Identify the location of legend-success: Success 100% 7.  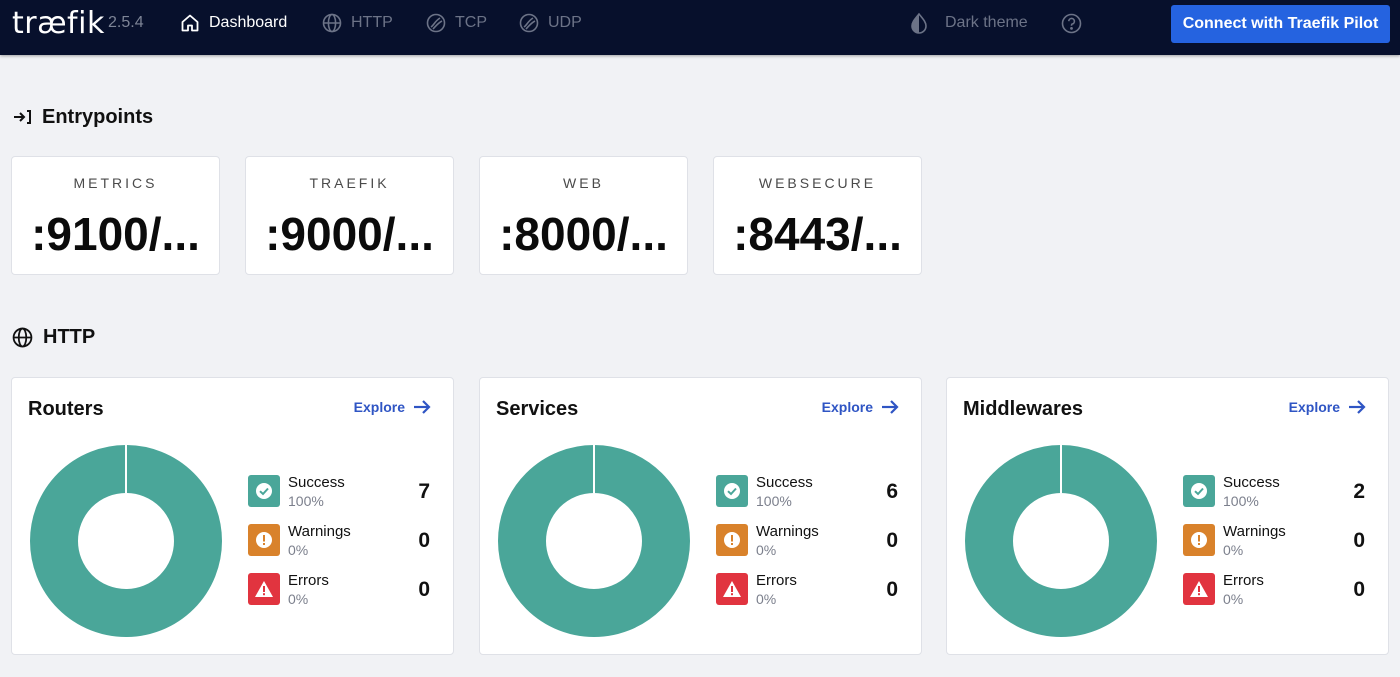
(343, 491).